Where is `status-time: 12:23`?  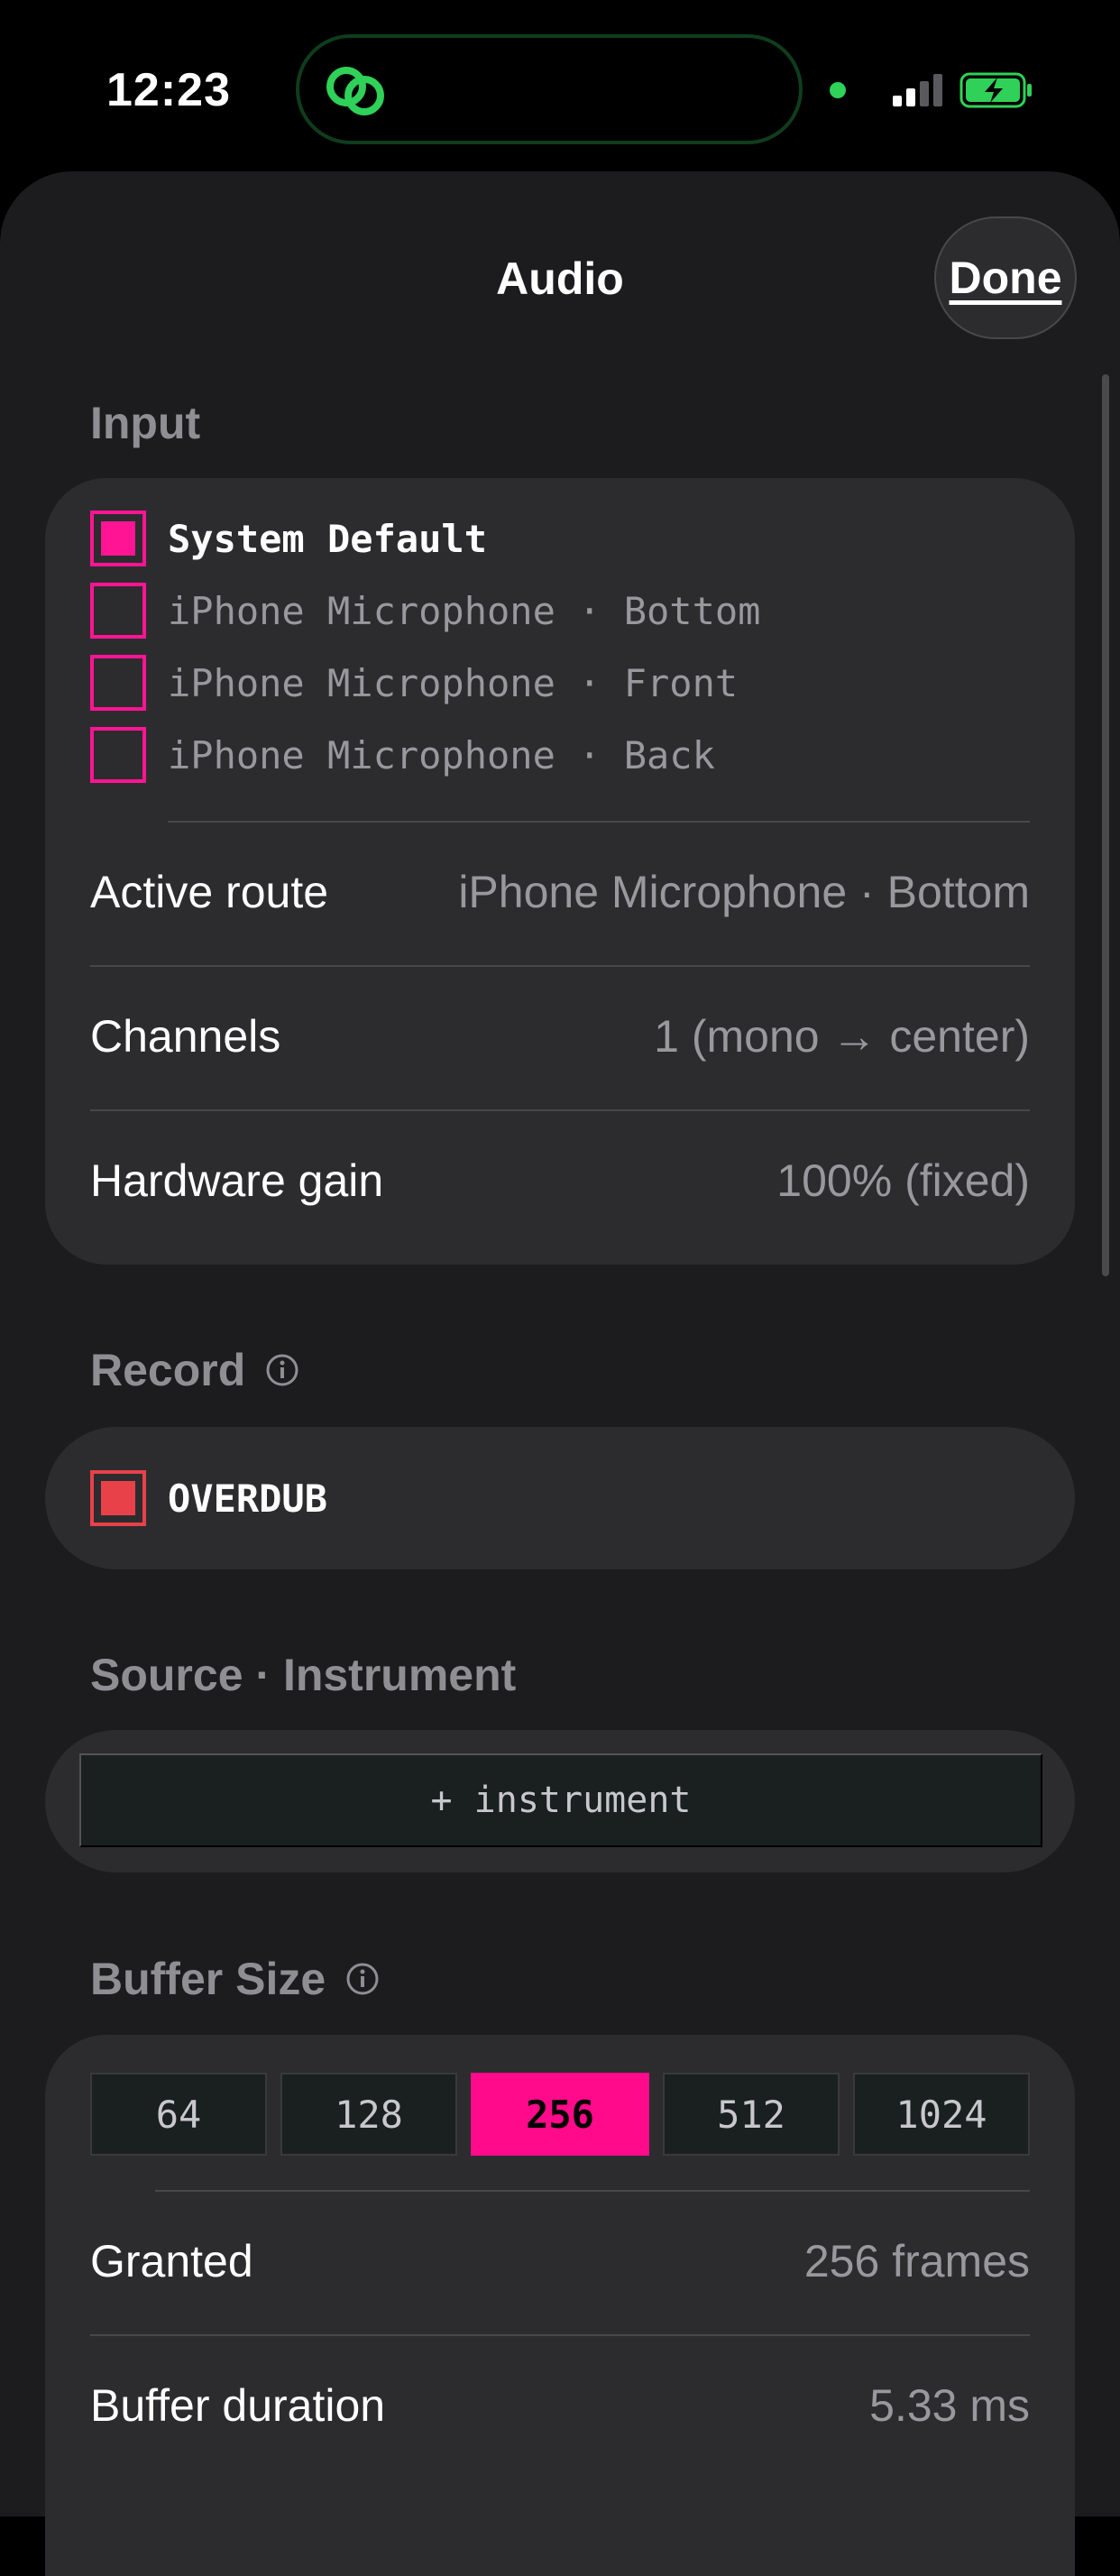
status-time: 12:23 is located at coordinates (169, 90).